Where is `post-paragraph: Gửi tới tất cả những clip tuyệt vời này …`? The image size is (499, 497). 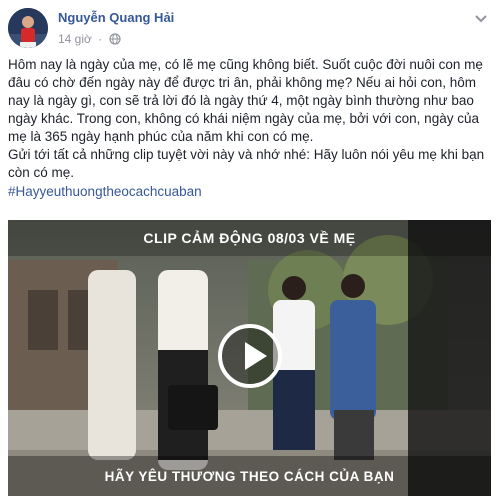 post-paragraph: Gửi tới tất cả những clip tuyệt vời này … is located at coordinates (246, 163).